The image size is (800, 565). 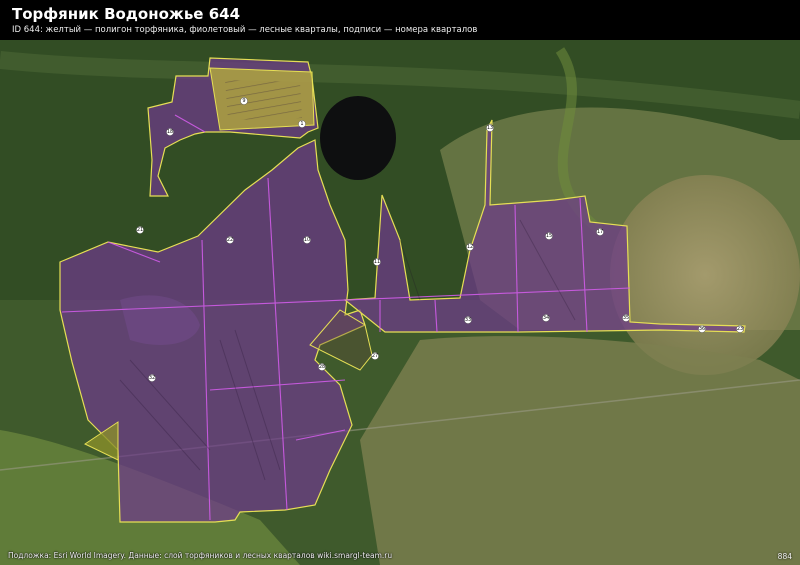 I want to click on quarter-label: 23, so click(x=740, y=329).